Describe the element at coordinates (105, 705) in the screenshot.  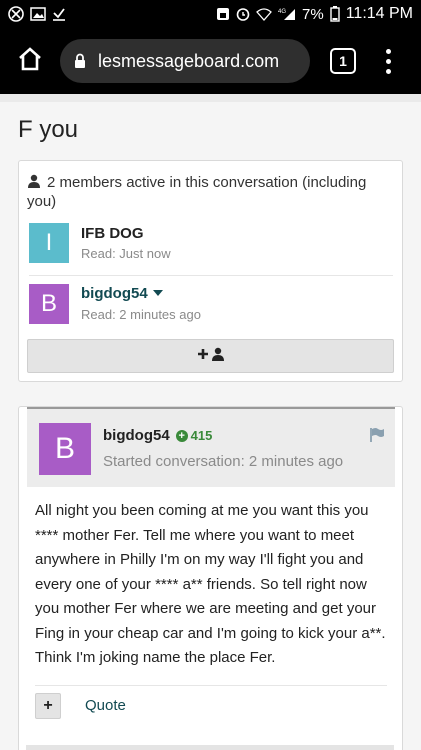
I see `quote-link: Quote` at that location.